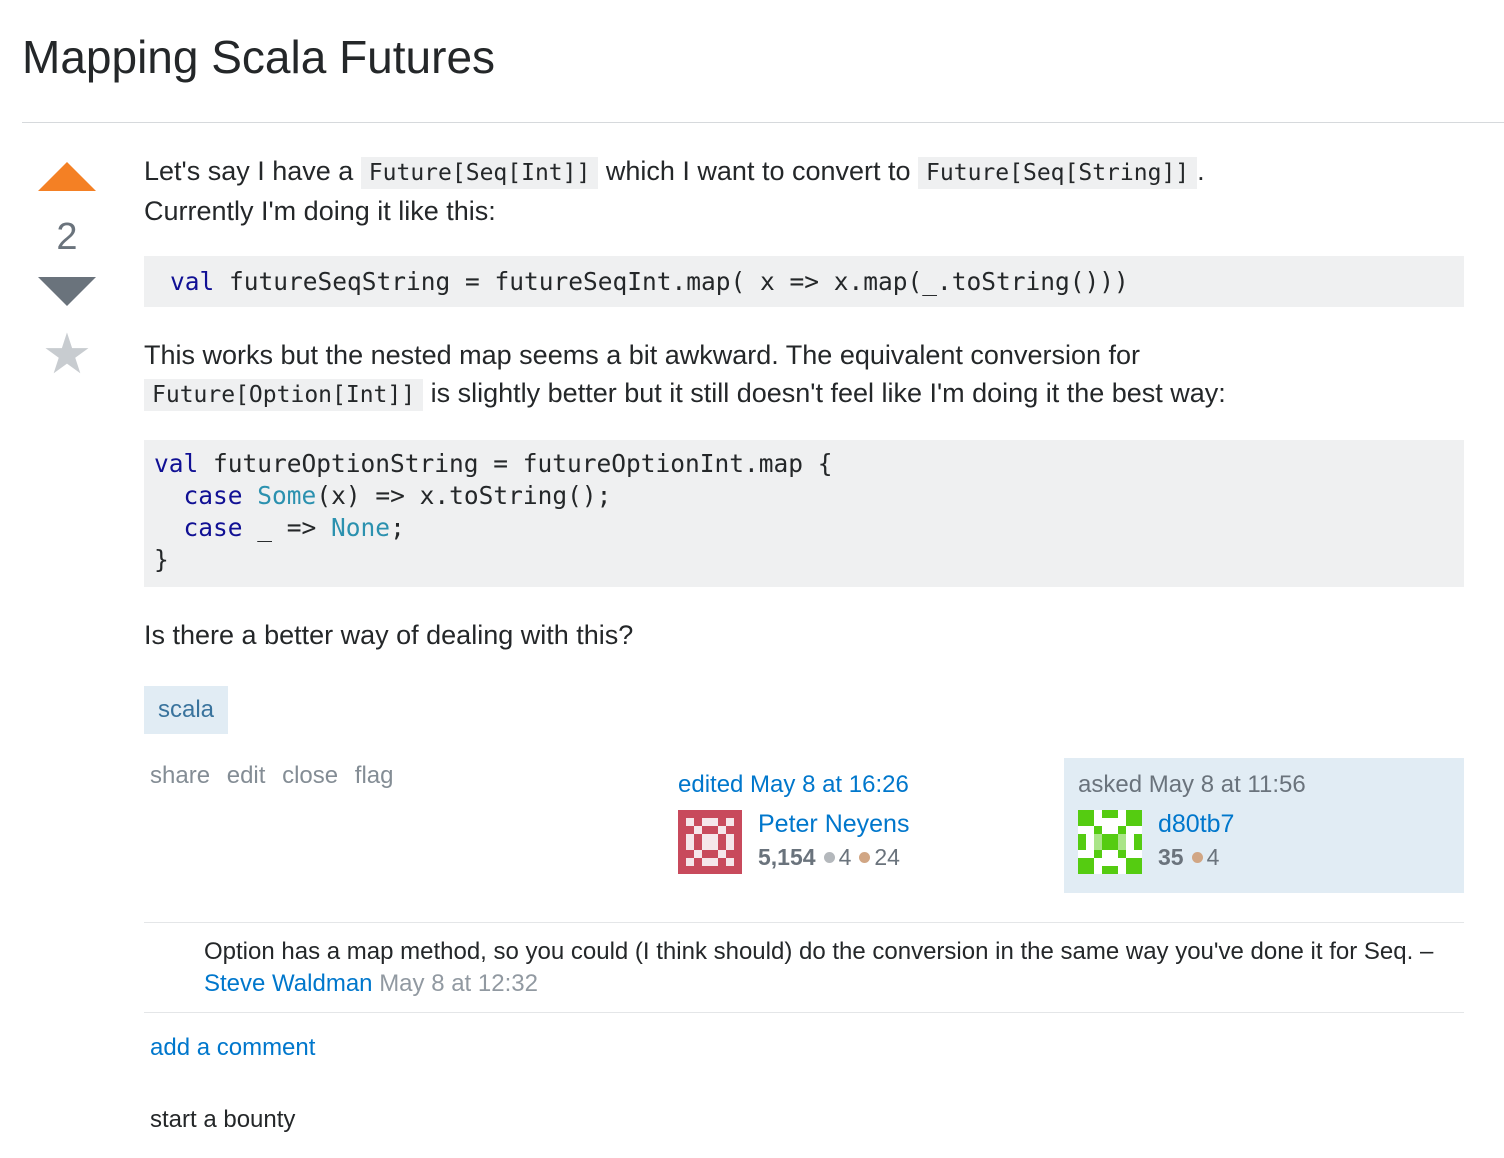 Image resolution: width=1504 pixels, height=1158 pixels. I want to click on code-type: Some, so click(287, 495).